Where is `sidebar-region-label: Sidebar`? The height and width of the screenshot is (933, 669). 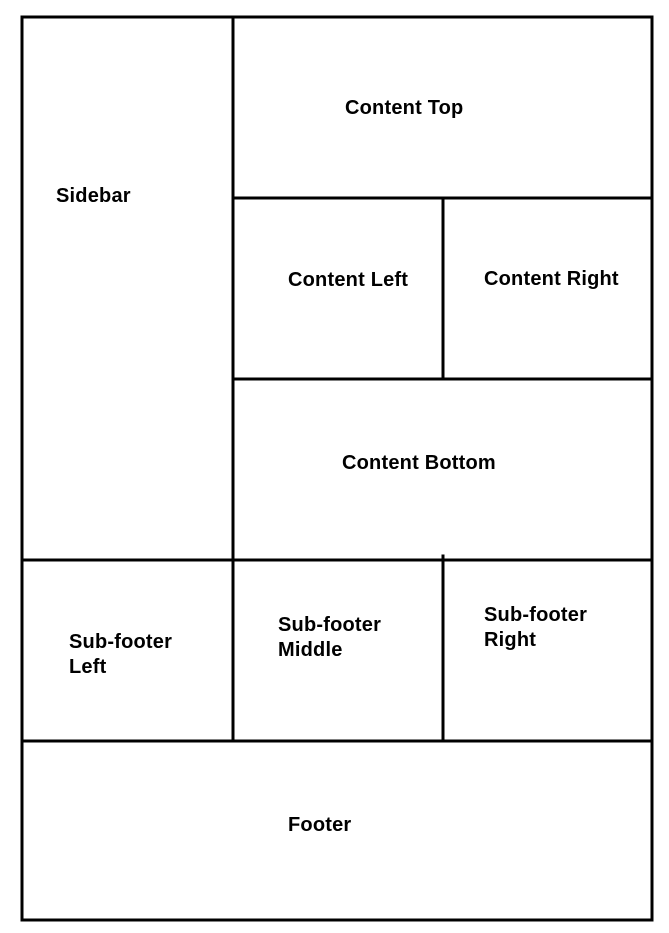
sidebar-region-label: Sidebar is located at coordinates (93, 196).